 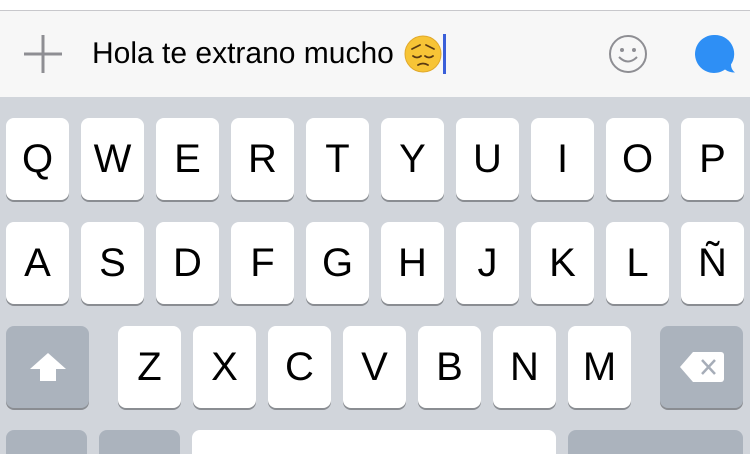 What do you see at coordinates (712, 159) in the screenshot?
I see `letter-key: P` at bounding box center [712, 159].